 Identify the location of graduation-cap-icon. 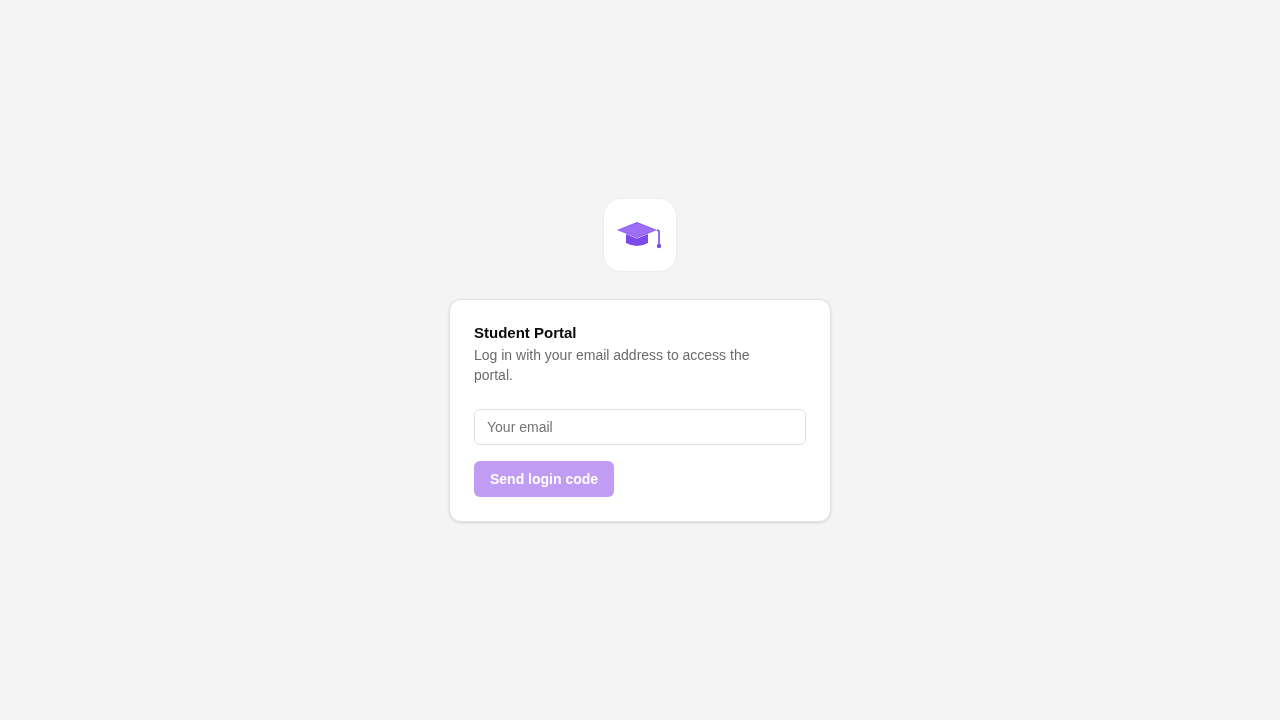
(640, 235).